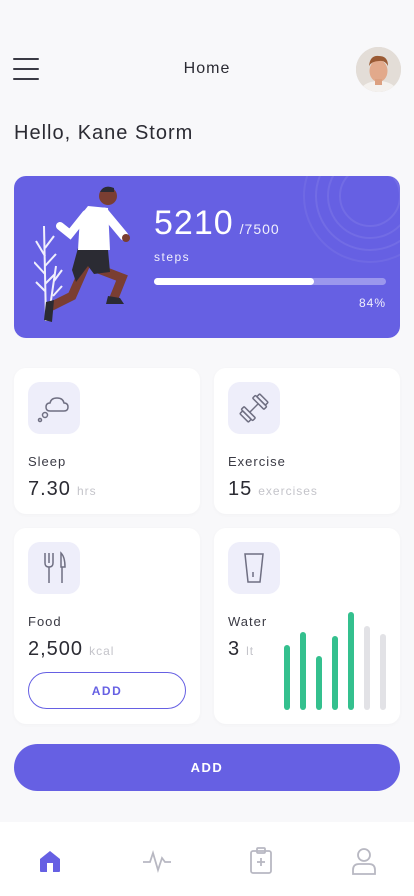 The width and height of the screenshot is (414, 896). I want to click on tab-activity, so click(157, 861).